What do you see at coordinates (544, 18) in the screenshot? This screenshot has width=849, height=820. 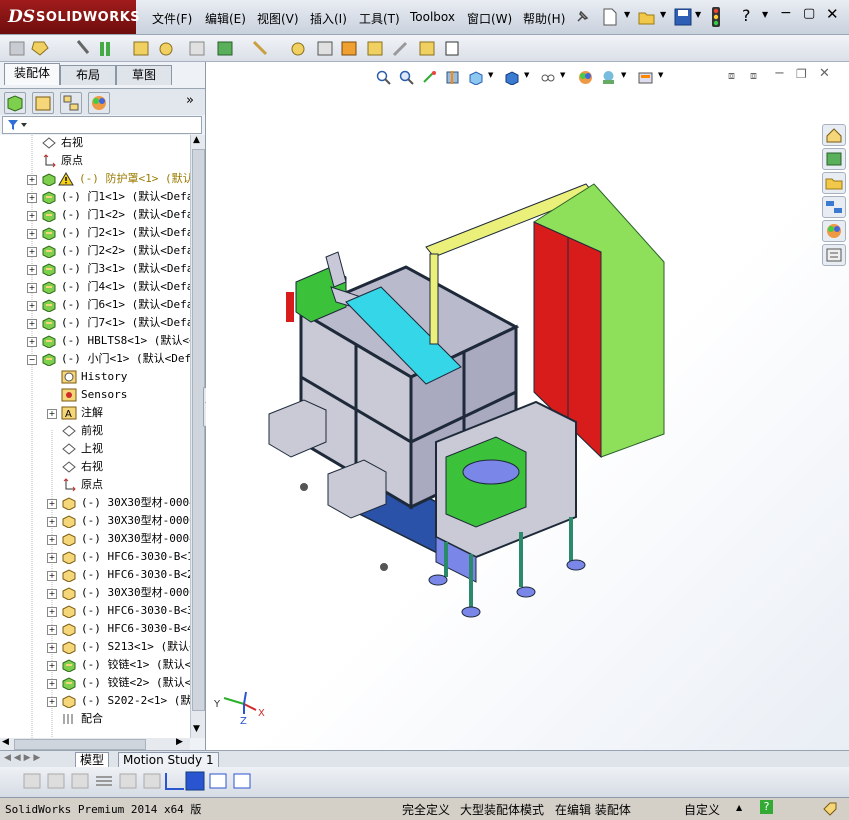 I see `menu-help: 帮助(H)` at bounding box center [544, 18].